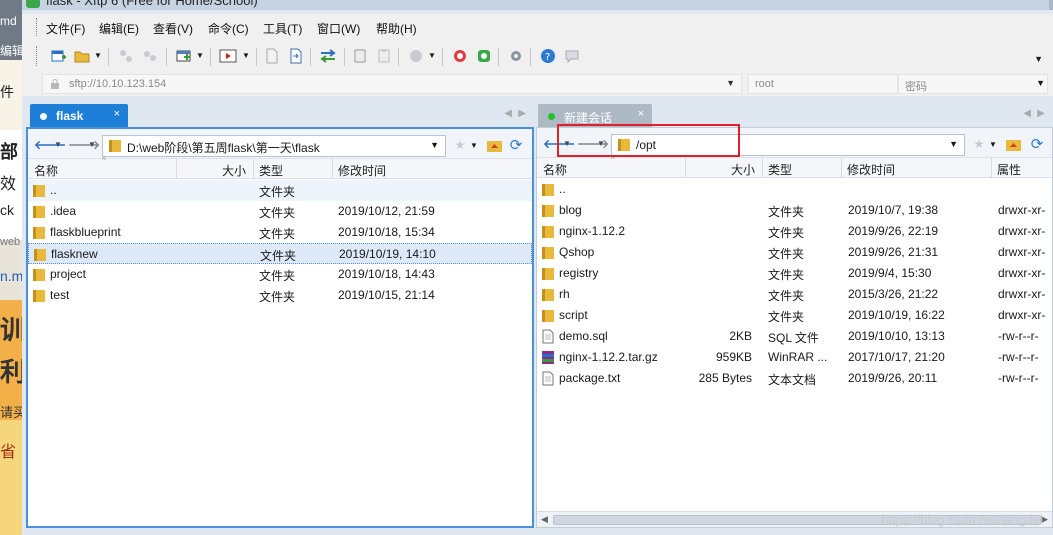 The height and width of the screenshot is (535, 1053). I want to click on toolbar-overflow-icon: ▼, so click(1038, 59).